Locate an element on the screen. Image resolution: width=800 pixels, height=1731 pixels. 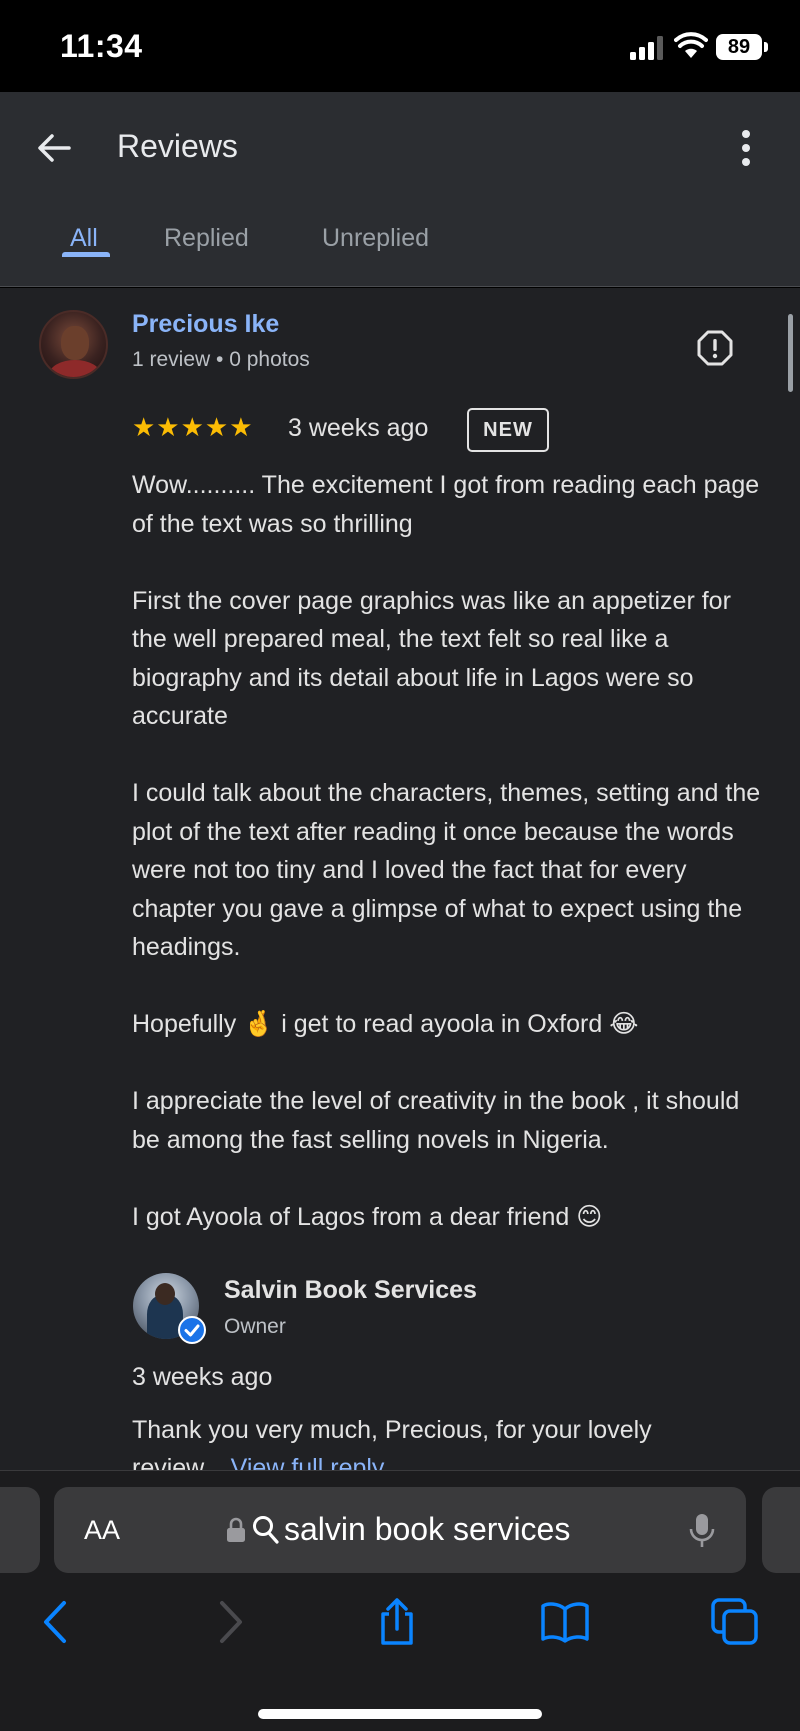
tabs-icon is located at coordinates (735, 1622).